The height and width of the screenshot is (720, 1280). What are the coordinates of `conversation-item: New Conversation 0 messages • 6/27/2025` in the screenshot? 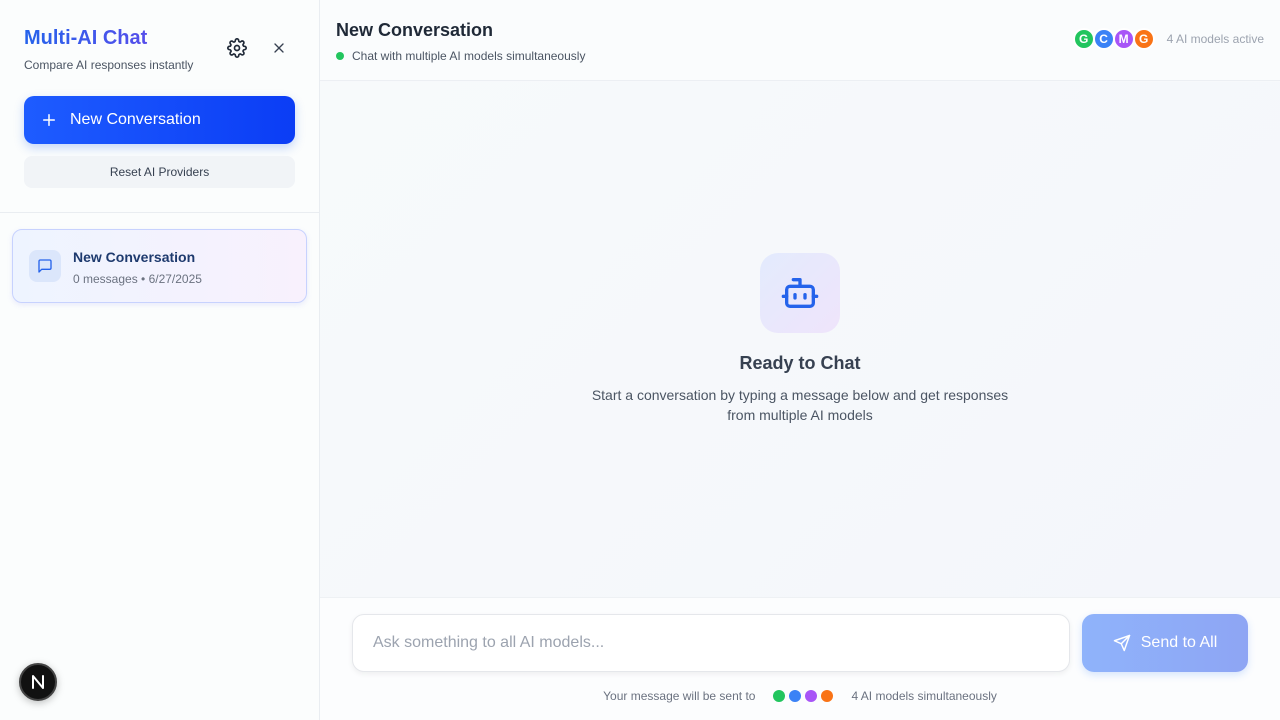 It's located at (159, 266).